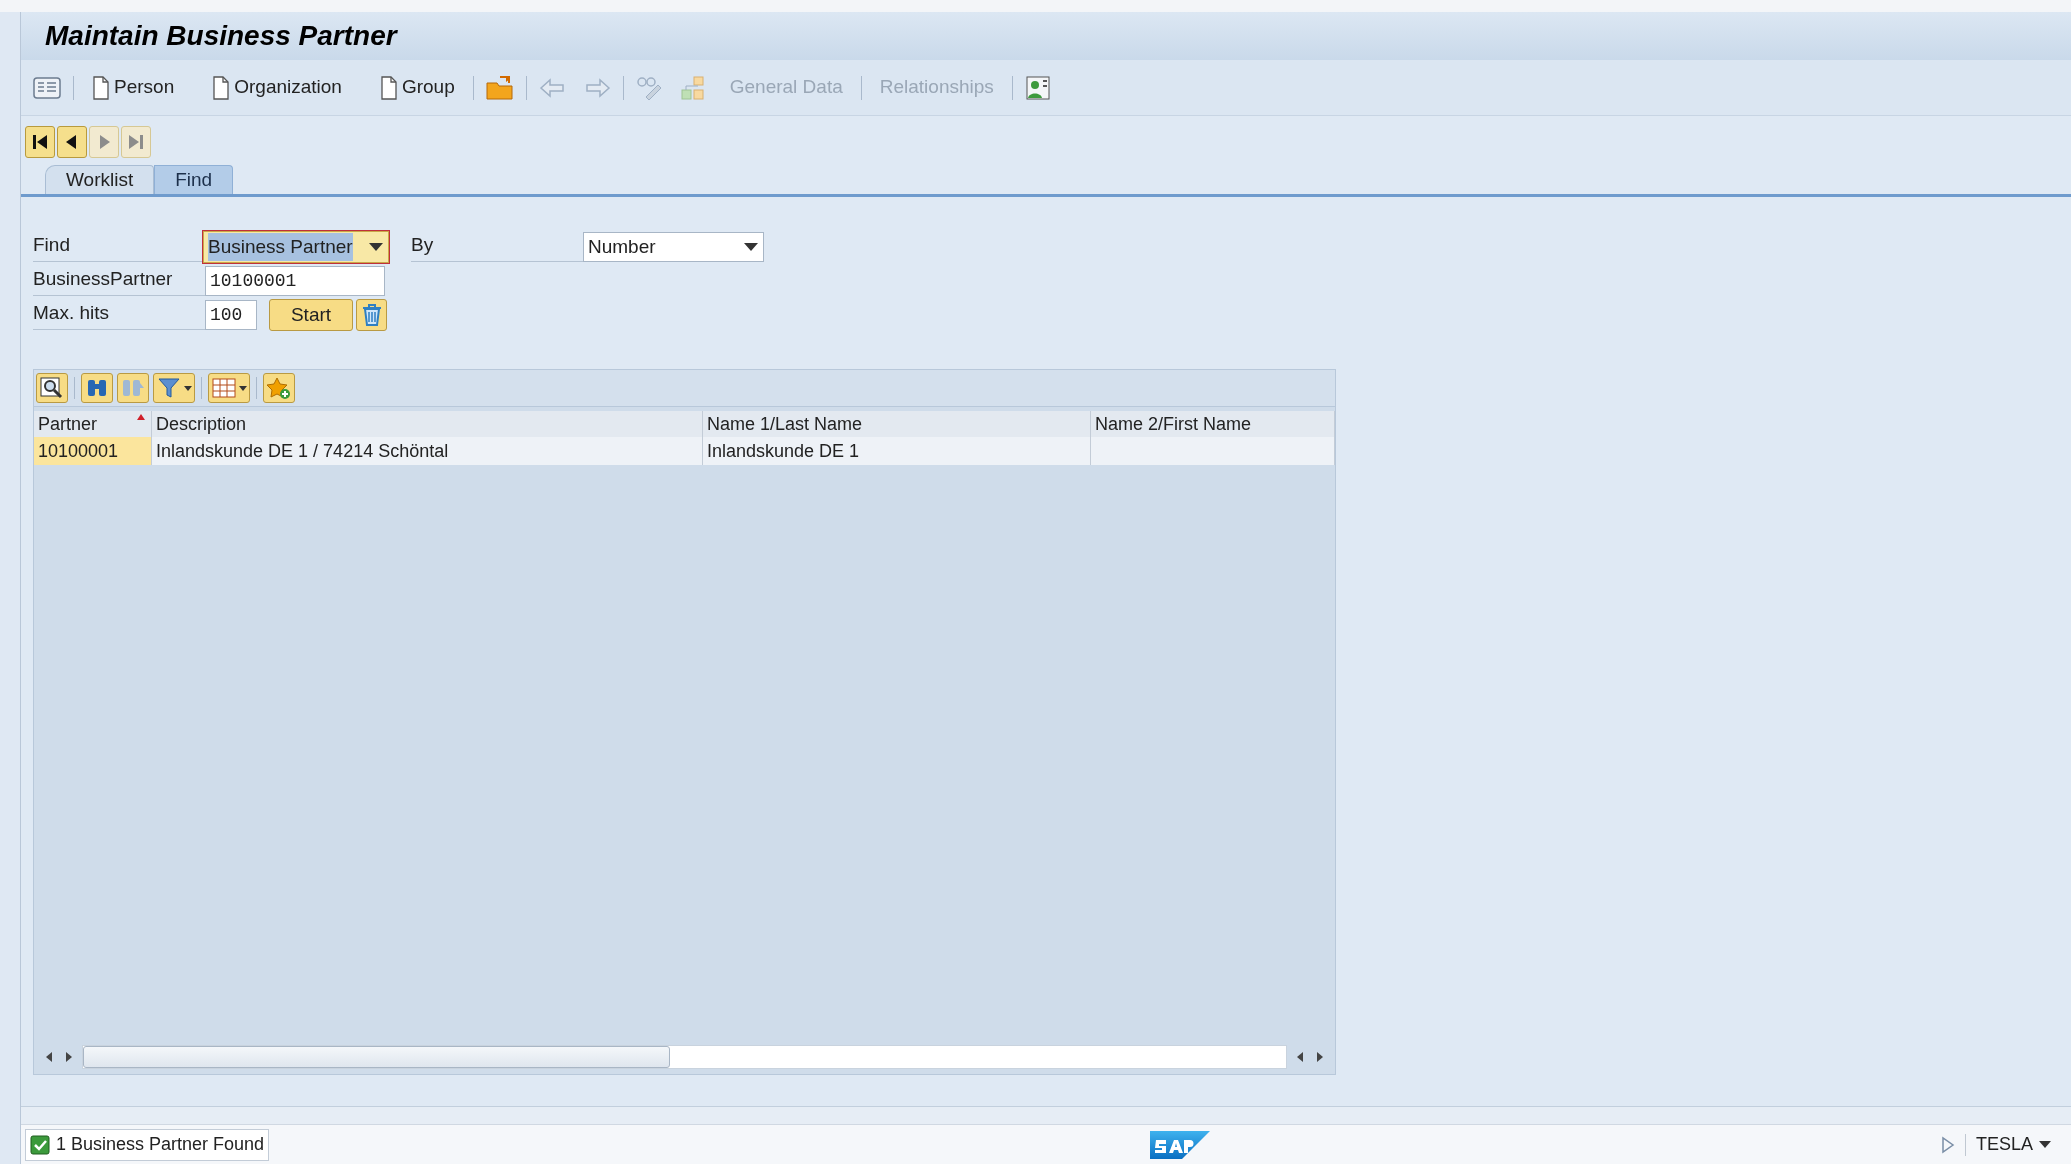 Image resolution: width=2071 pixels, height=1164 pixels. What do you see at coordinates (376, 1057) in the screenshot?
I see `scrollbar-thumb` at bounding box center [376, 1057].